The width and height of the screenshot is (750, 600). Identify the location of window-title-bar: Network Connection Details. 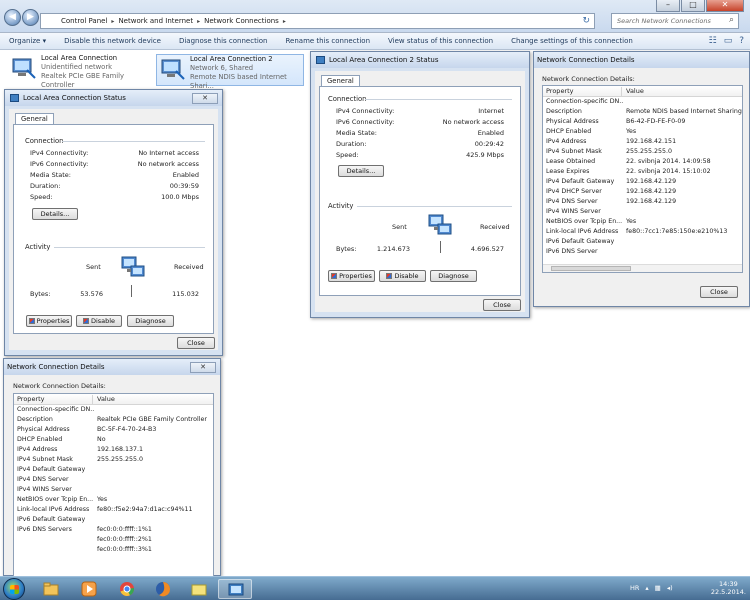
(641, 60).